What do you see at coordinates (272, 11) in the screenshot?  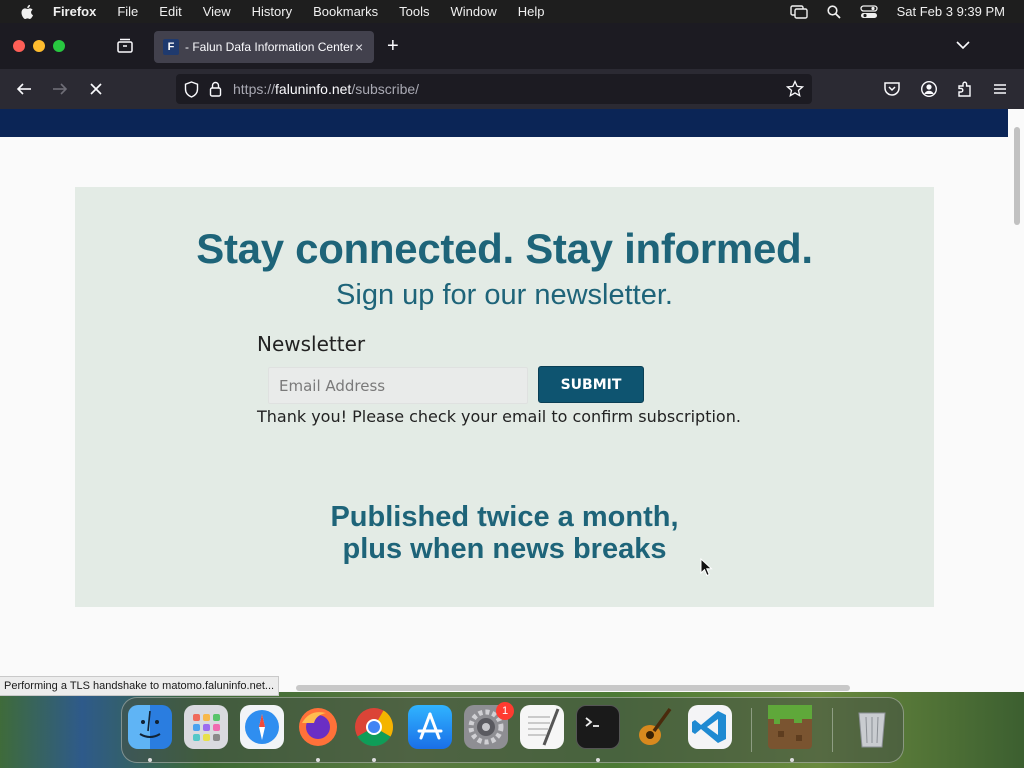 I see `menu-history: History` at bounding box center [272, 11].